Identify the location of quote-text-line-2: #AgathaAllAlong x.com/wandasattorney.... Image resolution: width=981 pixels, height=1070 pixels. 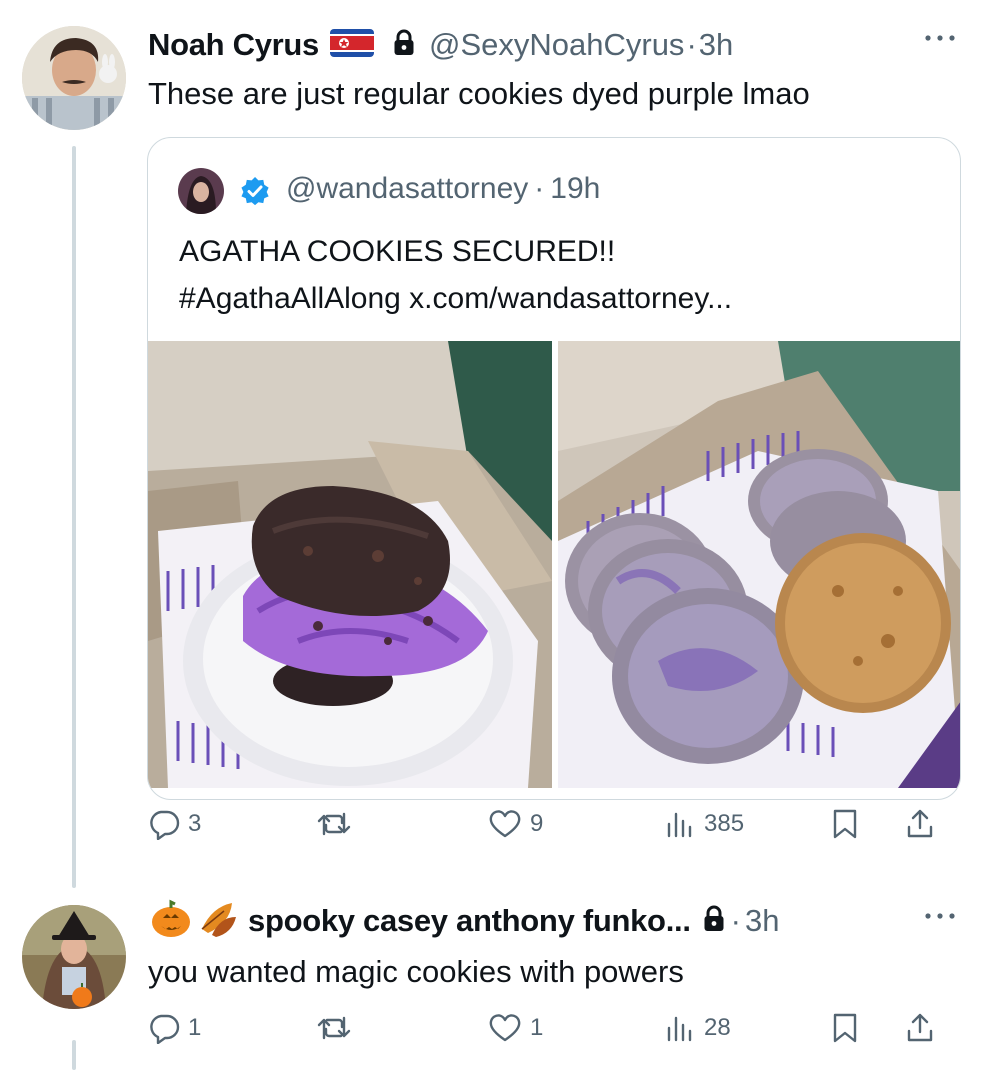
(455, 299).